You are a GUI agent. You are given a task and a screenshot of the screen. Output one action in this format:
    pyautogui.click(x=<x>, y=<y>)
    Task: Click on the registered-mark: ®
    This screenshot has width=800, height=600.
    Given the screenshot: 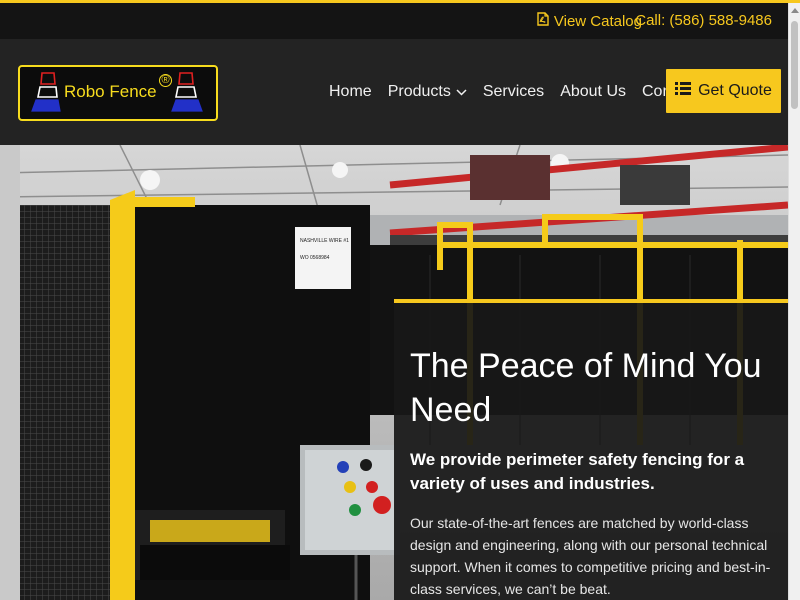 What is the action you would take?
    pyautogui.click(x=165, y=80)
    